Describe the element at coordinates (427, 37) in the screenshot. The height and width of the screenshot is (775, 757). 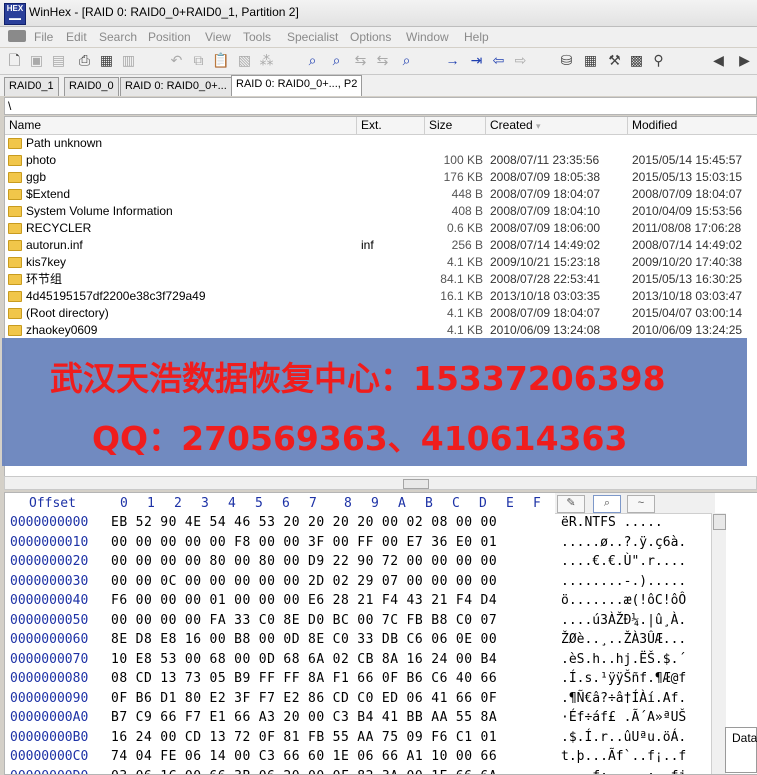
I see `menu-window: Window` at that location.